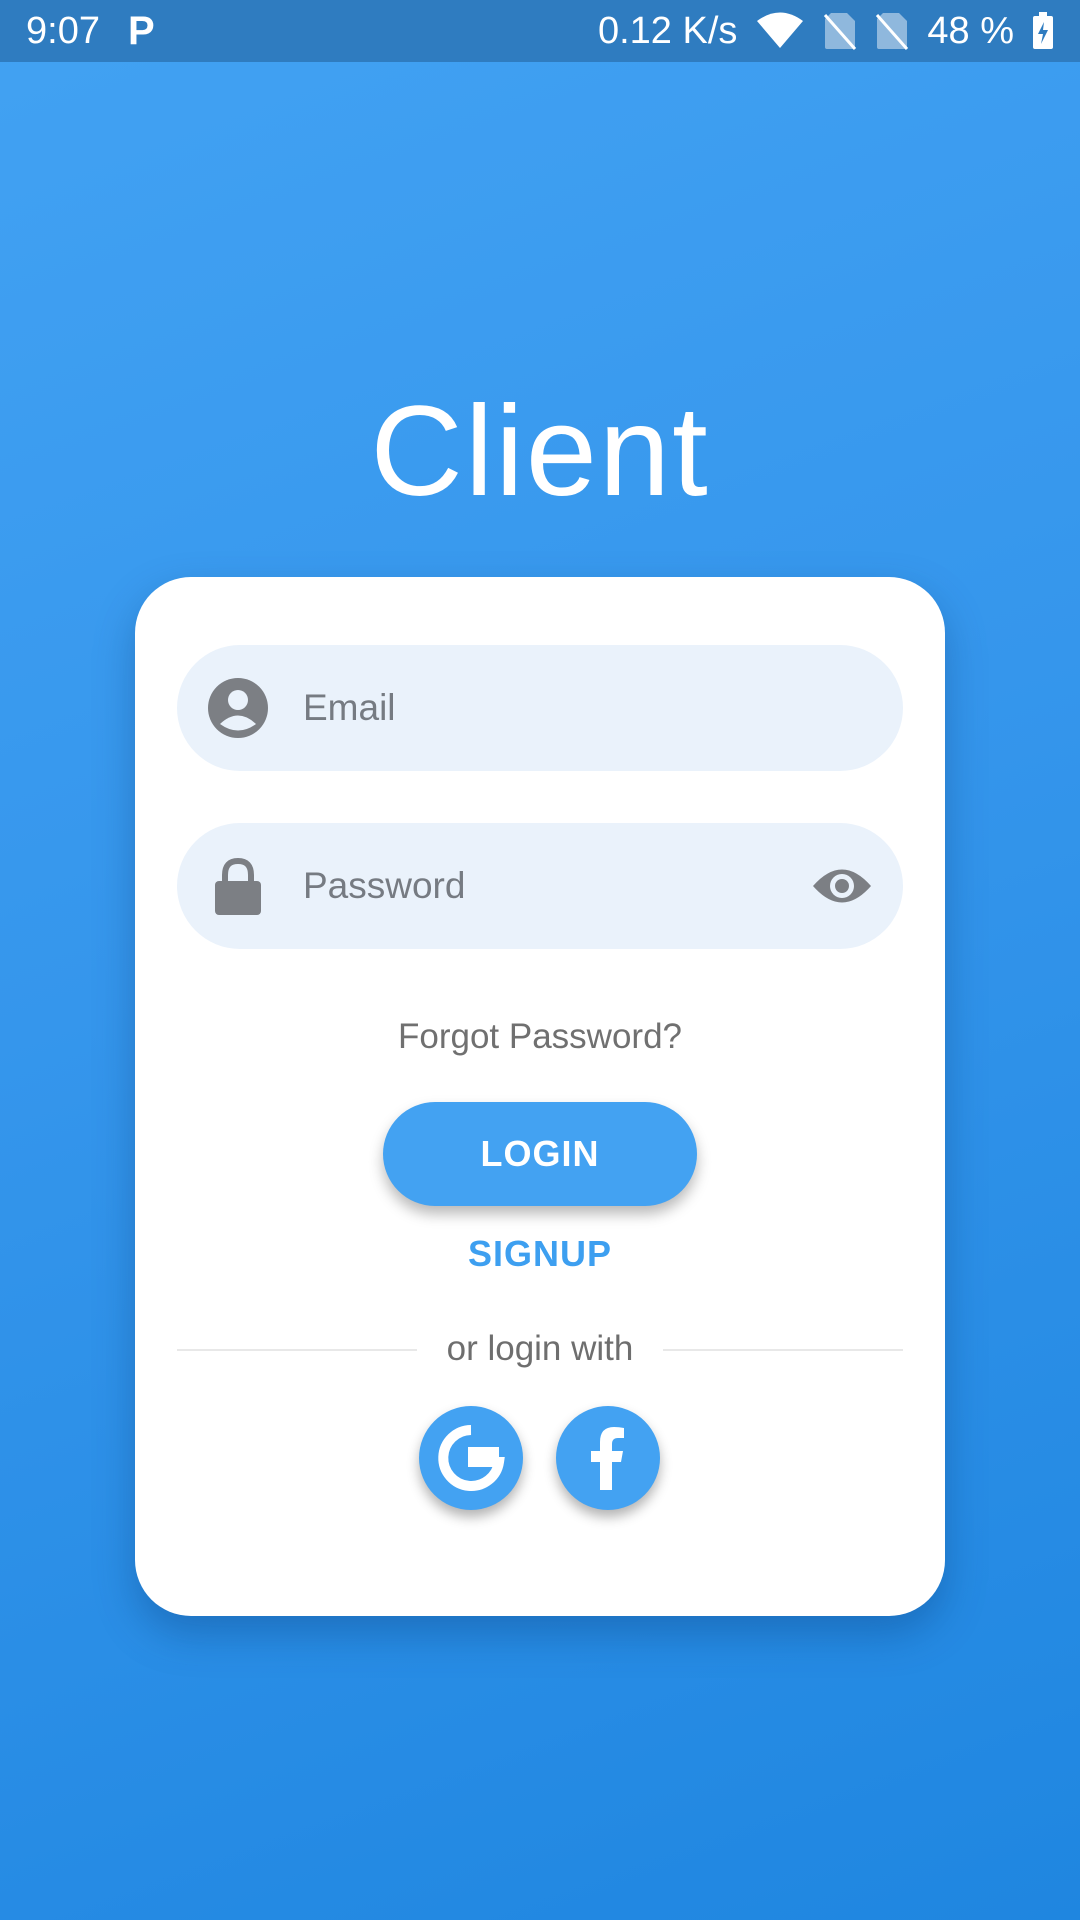 Image resolution: width=1080 pixels, height=1920 pixels. I want to click on lock-icon, so click(238, 886).